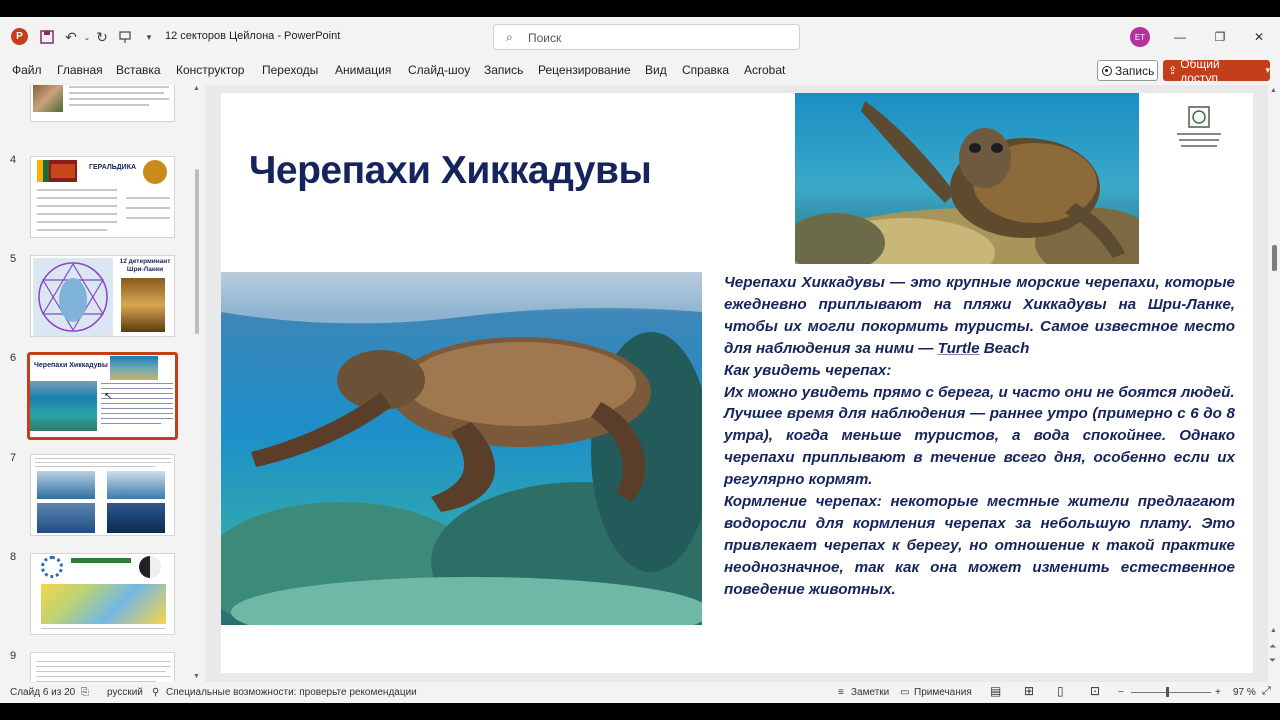 The image size is (1280, 720). I want to click on share-button: ⇪ Общий доступ ▾, so click(1216, 71).